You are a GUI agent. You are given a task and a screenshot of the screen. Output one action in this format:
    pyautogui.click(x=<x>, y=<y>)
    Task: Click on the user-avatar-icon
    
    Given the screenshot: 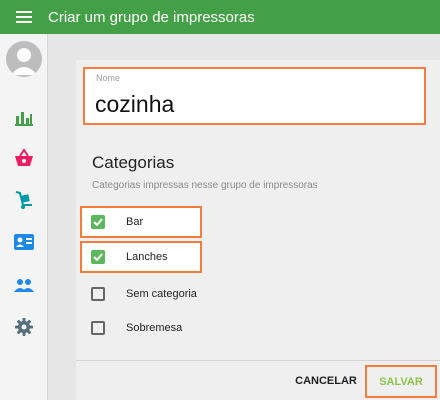 What is the action you would take?
    pyautogui.click(x=24, y=61)
    